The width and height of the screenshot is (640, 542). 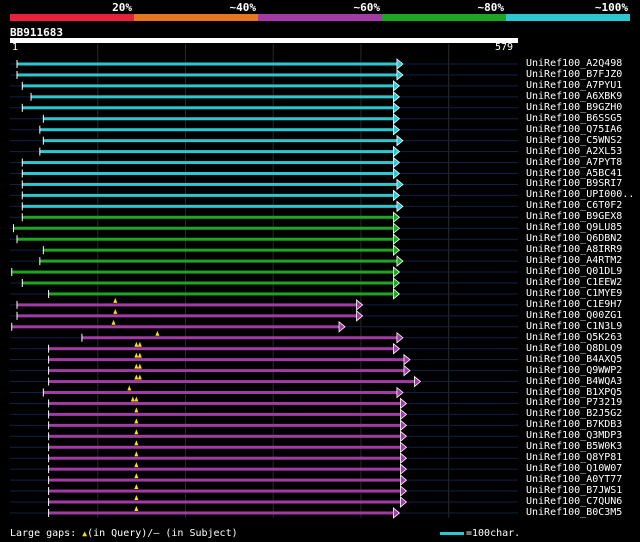 I want to click on hit-label: UniRef100_C5WNS2, so click(x=574, y=140).